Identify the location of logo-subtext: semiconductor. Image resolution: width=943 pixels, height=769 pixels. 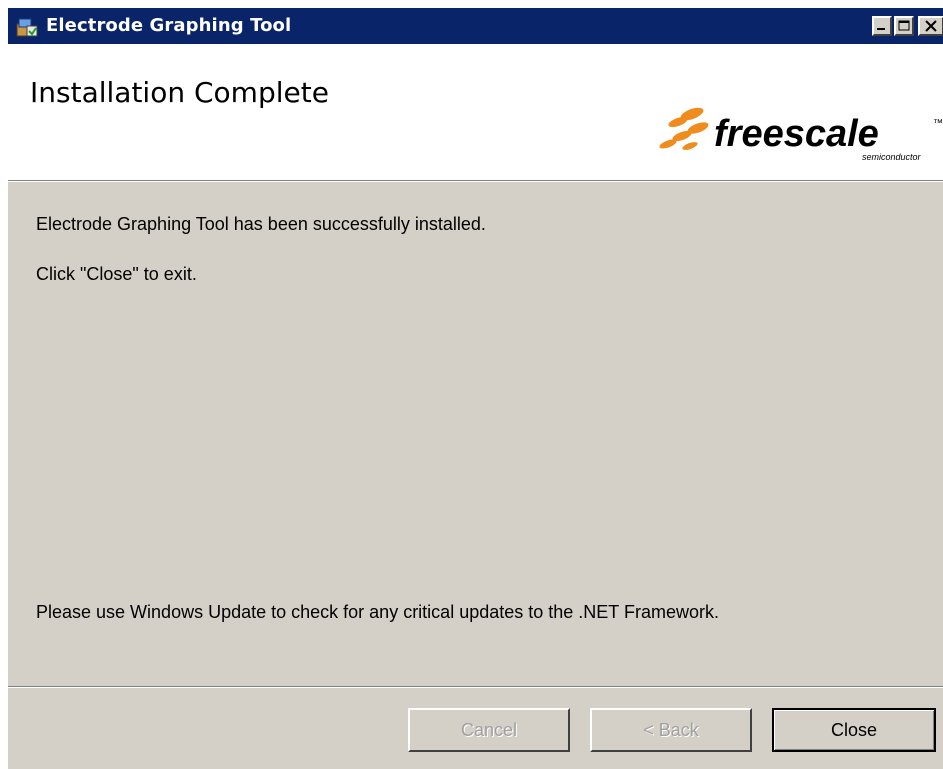
(892, 157).